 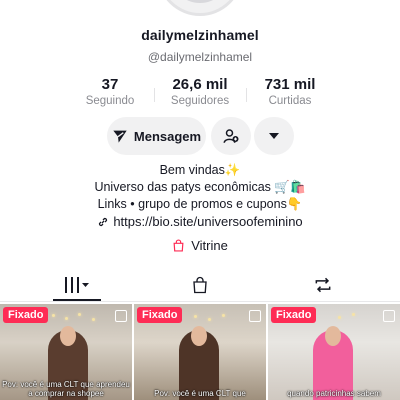 I want to click on send-icon, so click(x=120, y=136).